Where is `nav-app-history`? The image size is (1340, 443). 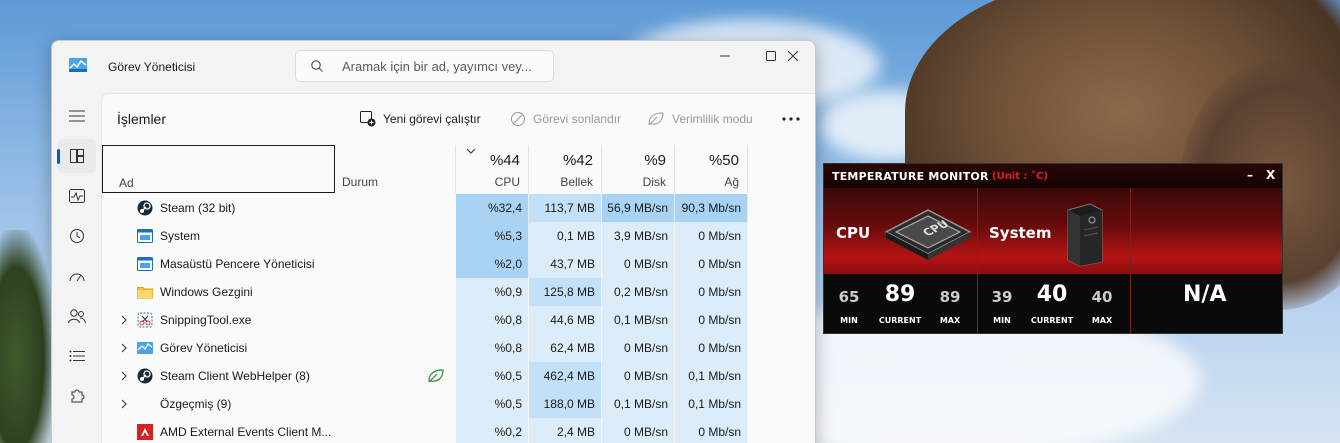 nav-app-history is located at coordinates (77, 236).